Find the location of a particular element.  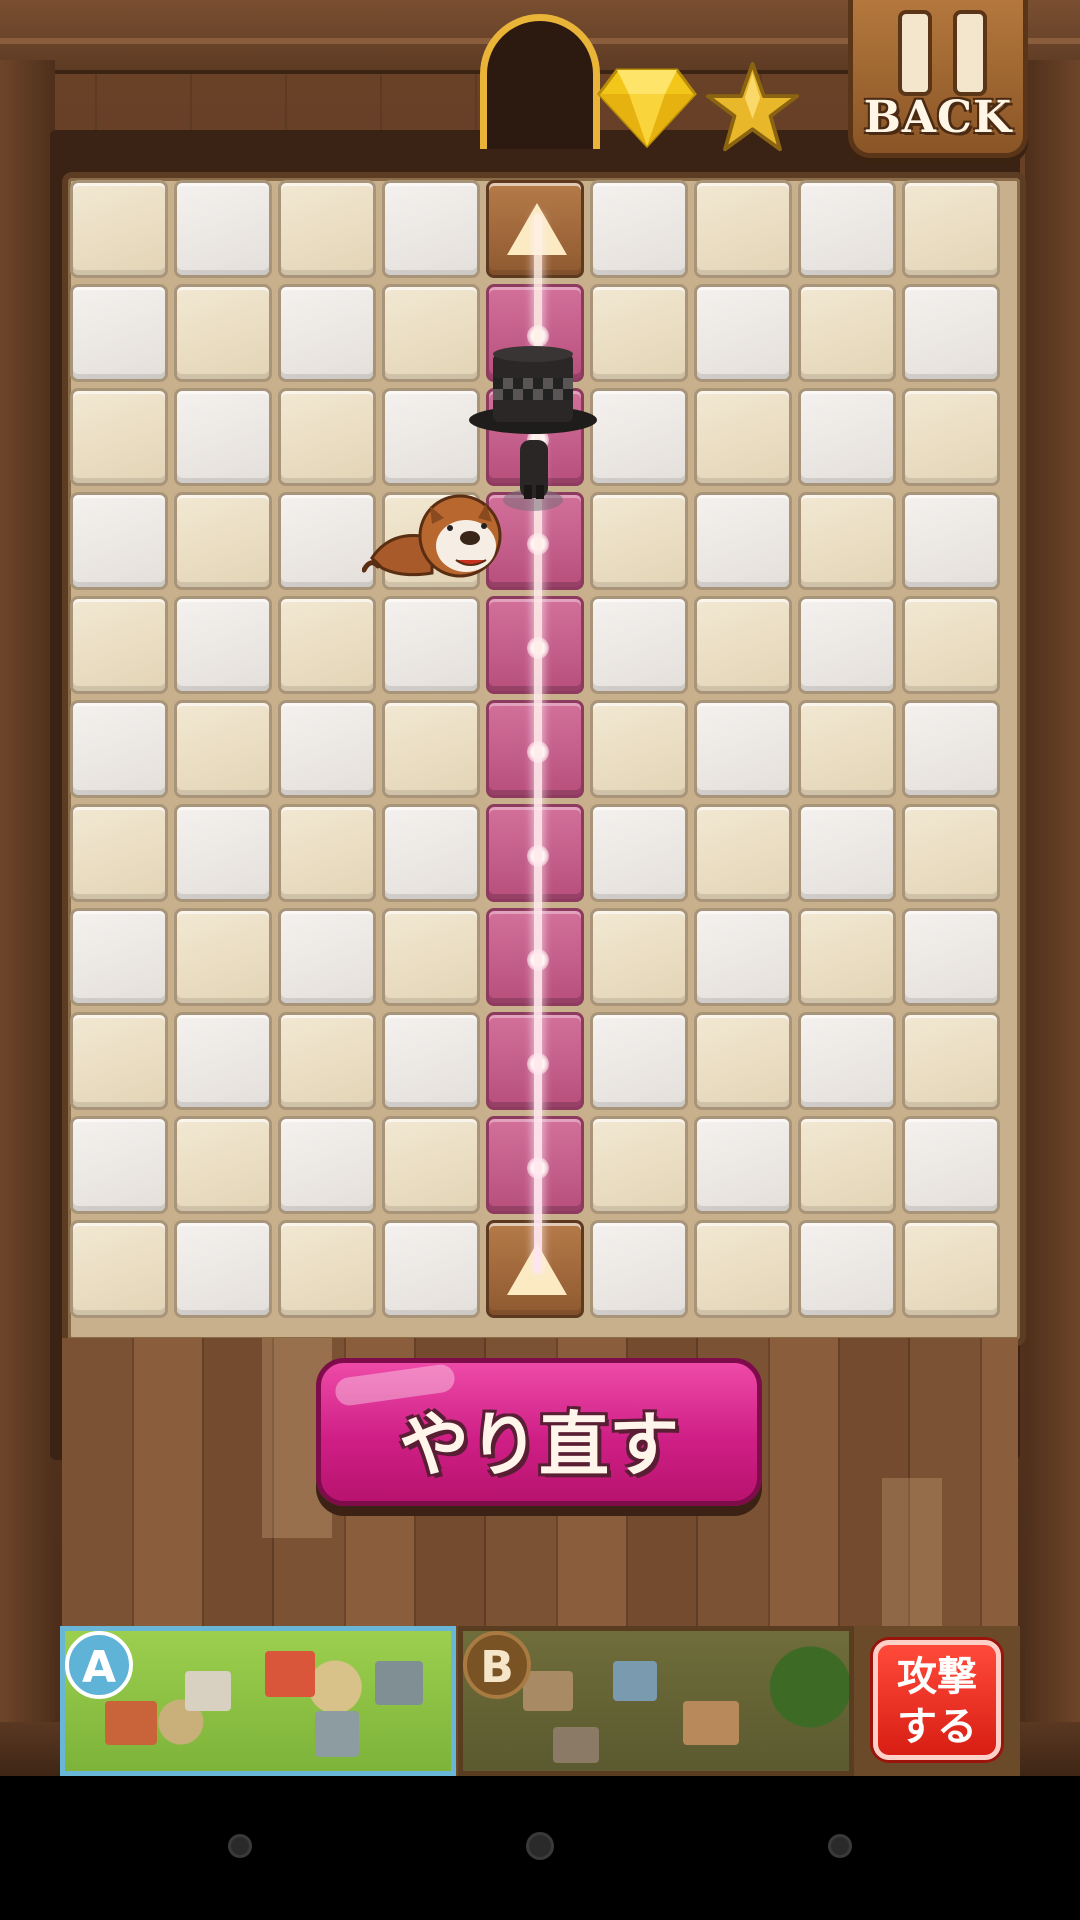

nav-home-button is located at coordinates (540, 1846).